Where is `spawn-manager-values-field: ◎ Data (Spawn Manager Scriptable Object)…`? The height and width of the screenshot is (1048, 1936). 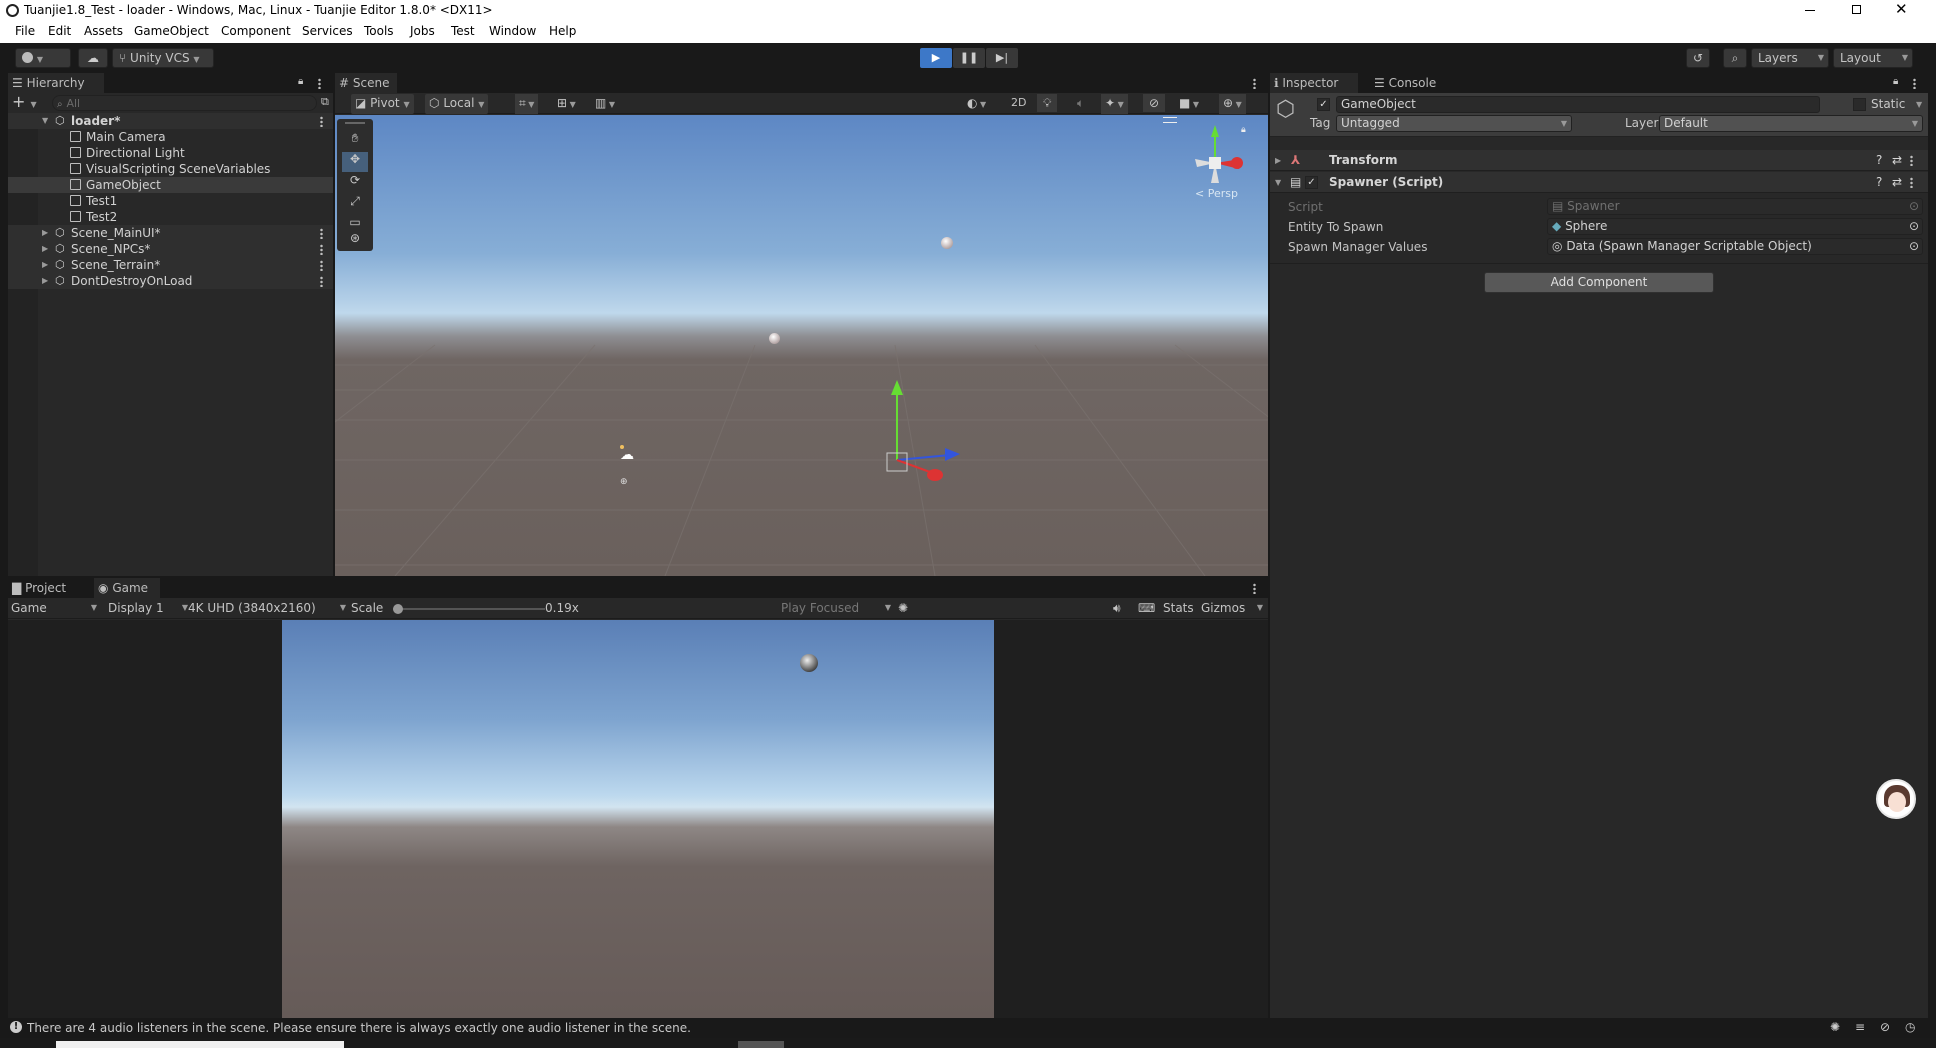 spawn-manager-values-field: ◎ Data (Spawn Manager Scriptable Object)… is located at coordinates (1735, 246).